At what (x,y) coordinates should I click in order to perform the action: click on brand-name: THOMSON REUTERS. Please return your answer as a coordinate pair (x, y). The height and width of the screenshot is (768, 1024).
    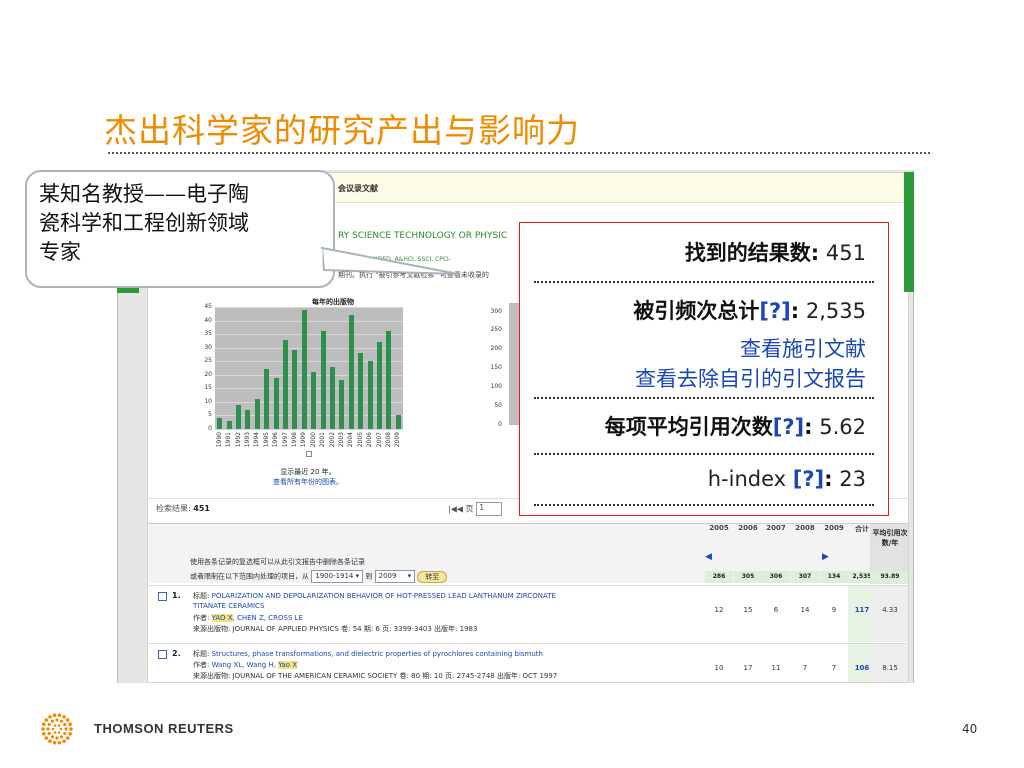
    Looking at the image, I should click on (164, 728).